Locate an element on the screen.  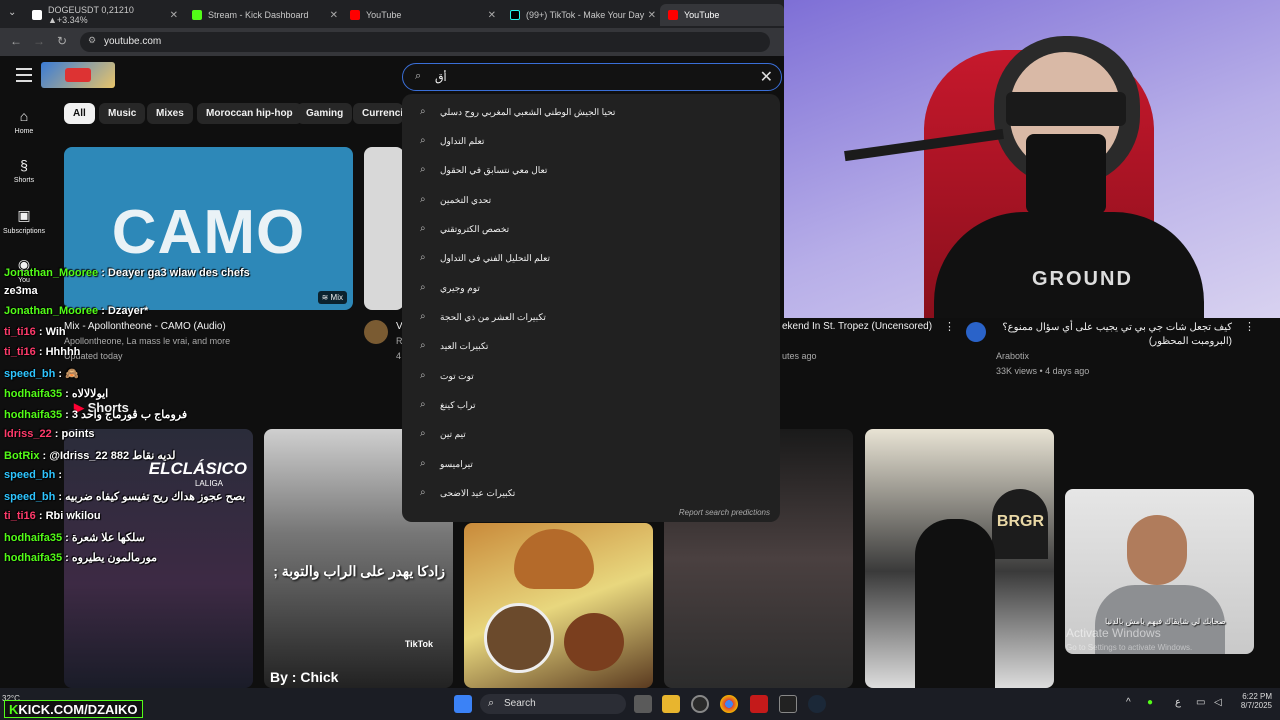
suggestion-item: ⌕ توت توت is located at coordinates (590, 377).